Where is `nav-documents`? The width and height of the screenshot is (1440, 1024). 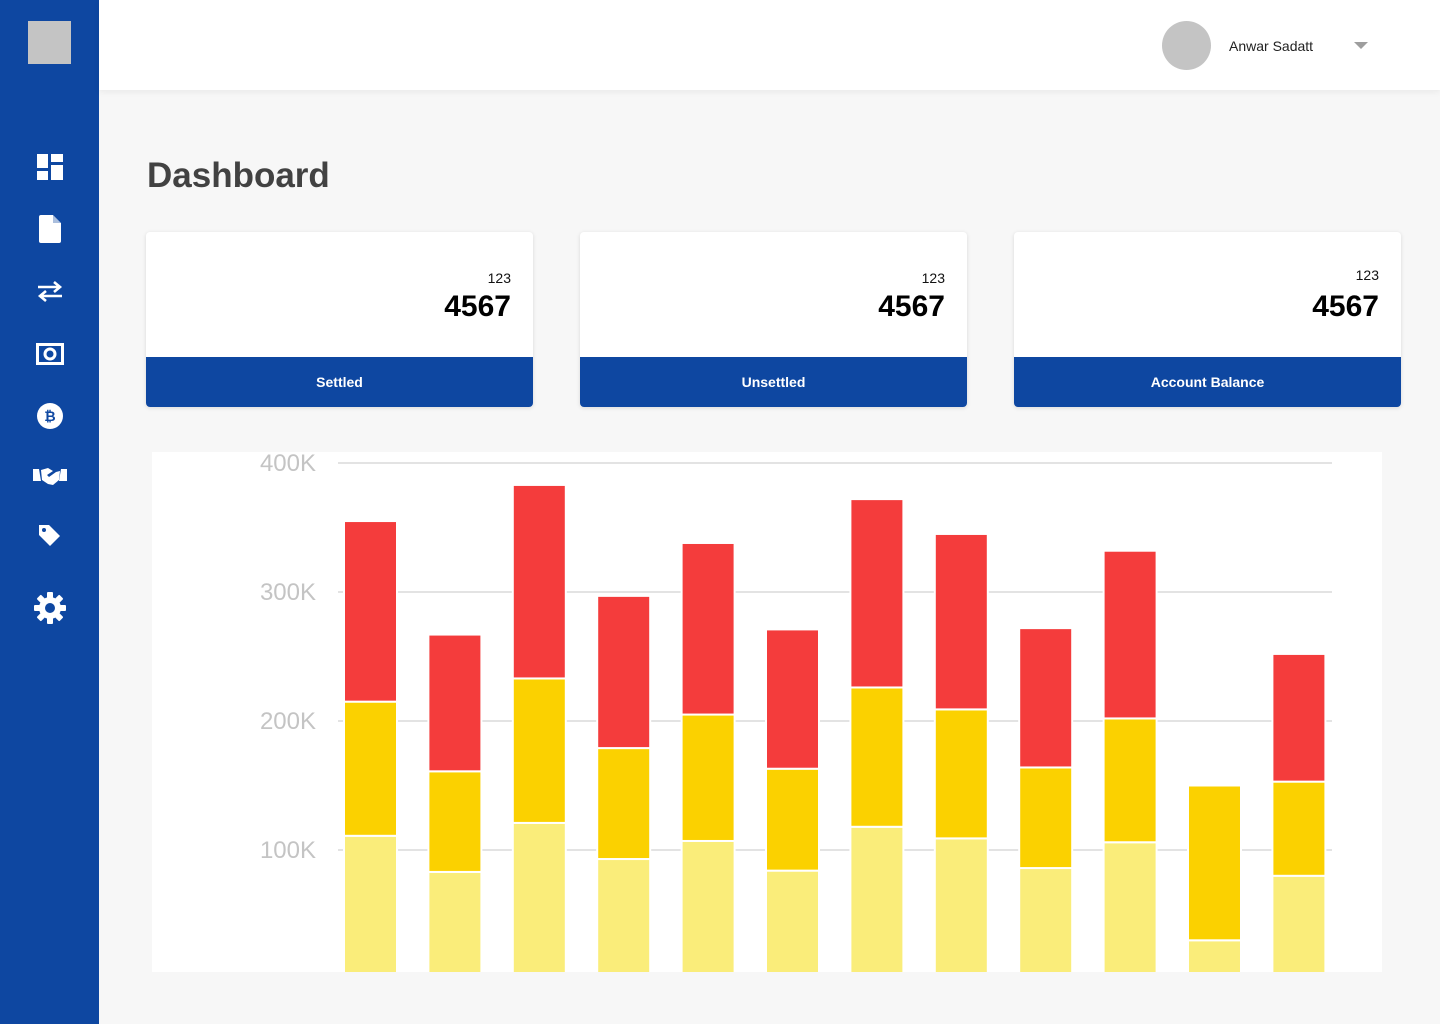 nav-documents is located at coordinates (50, 229).